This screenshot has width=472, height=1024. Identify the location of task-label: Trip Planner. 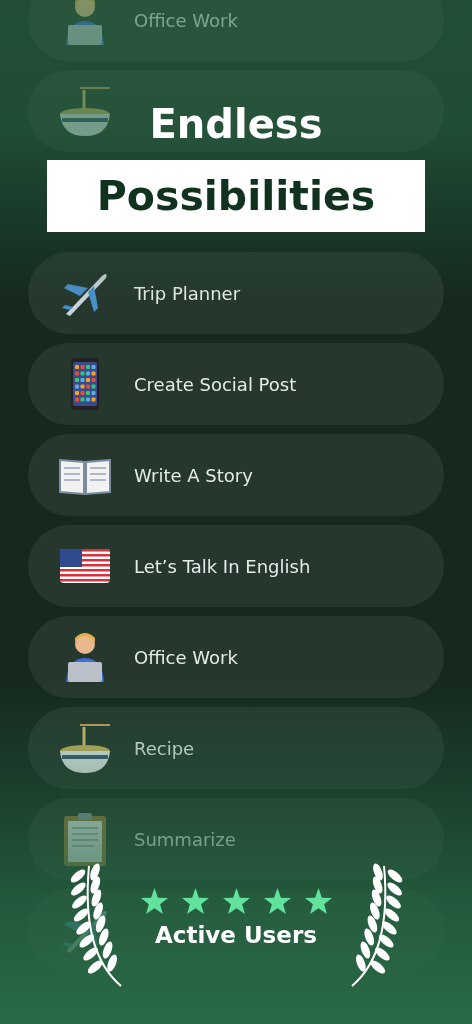
(187, 293).